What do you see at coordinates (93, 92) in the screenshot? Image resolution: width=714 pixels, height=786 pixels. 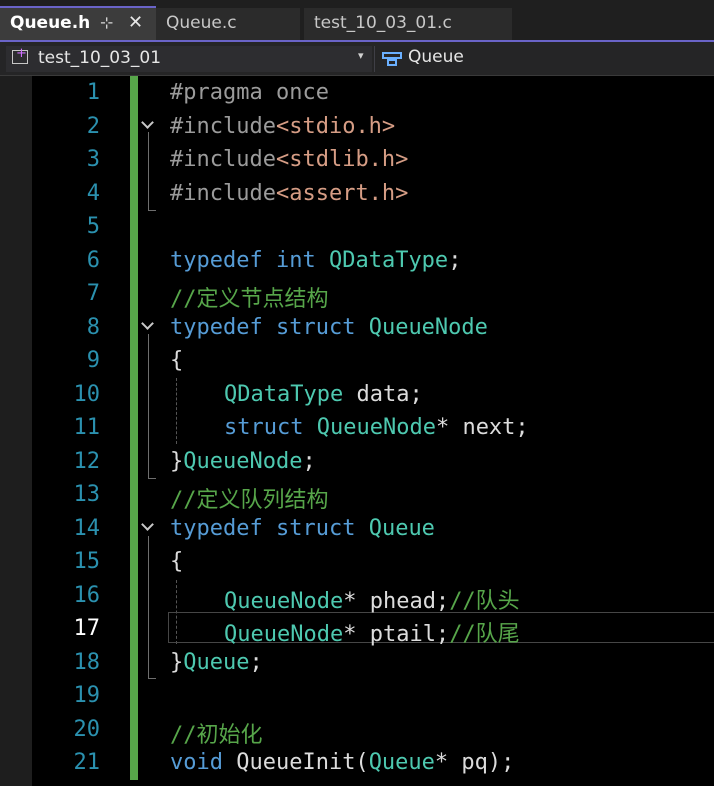 I see `line-number: 1` at bounding box center [93, 92].